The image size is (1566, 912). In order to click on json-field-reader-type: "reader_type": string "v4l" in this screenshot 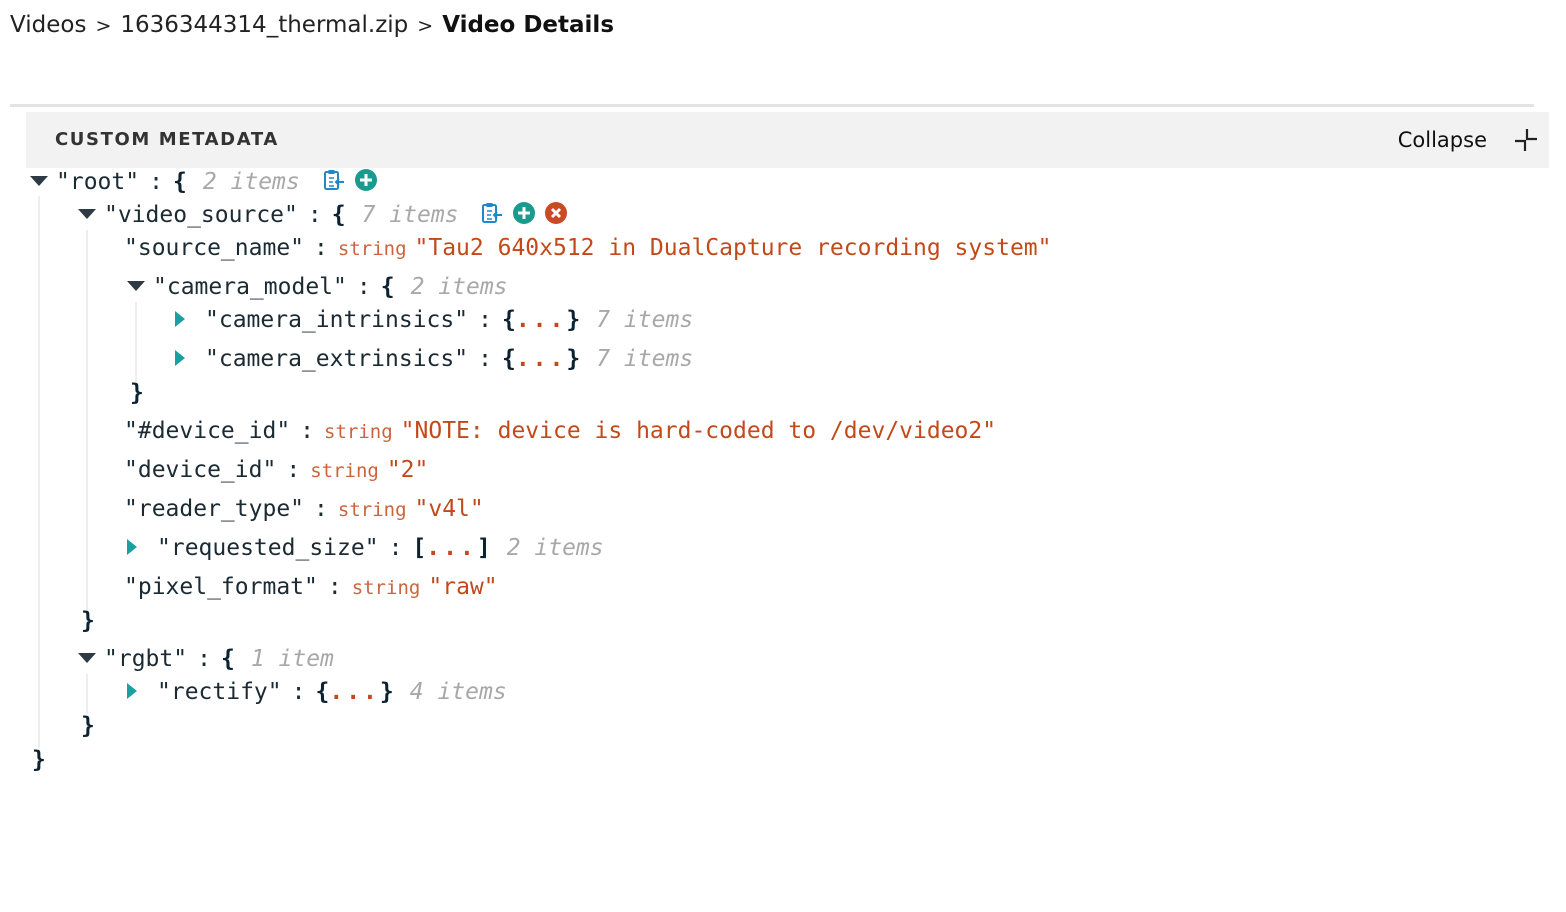, I will do `click(304, 509)`.